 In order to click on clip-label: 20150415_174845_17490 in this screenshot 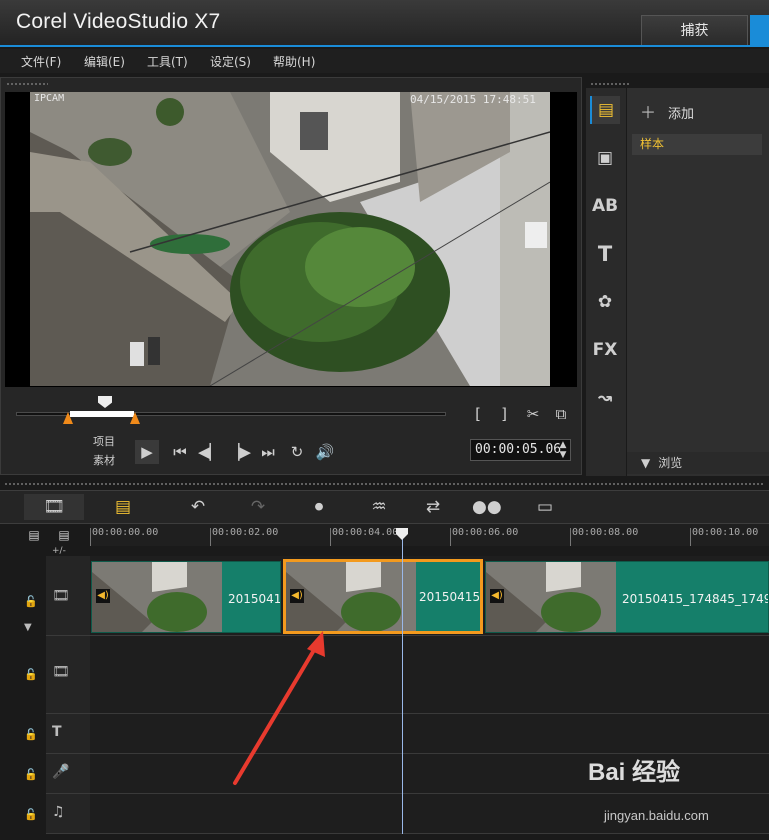, I will do `click(695, 599)`.